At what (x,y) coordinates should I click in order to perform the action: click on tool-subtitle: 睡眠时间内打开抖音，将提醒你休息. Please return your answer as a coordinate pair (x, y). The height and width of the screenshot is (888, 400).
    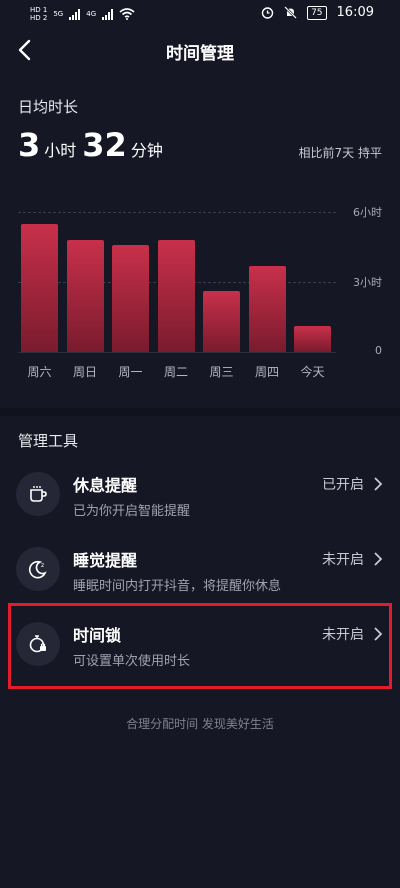
    Looking at the image, I should click on (177, 586).